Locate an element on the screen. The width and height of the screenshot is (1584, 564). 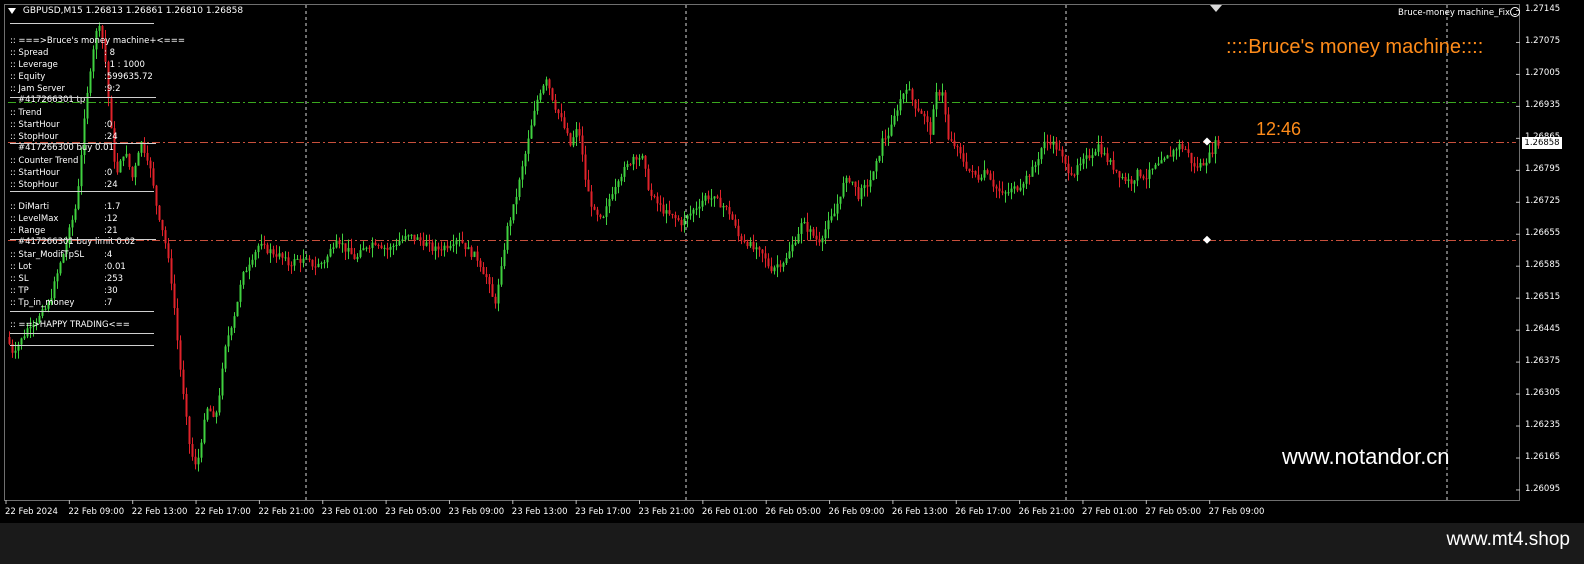
info-value: : 1 : 1000 is located at coordinates (124, 65).